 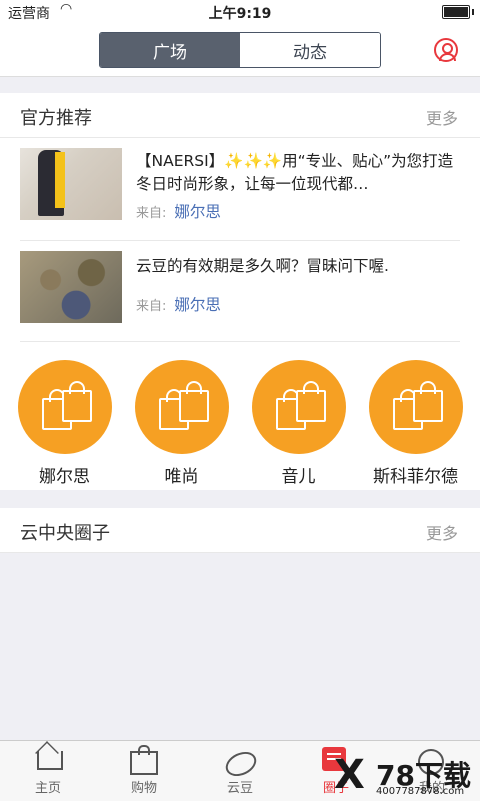 What do you see at coordinates (262, 266) in the screenshot?
I see `post-text: 云豆的有效期是多久啊？冒昧问下喔.` at bounding box center [262, 266].